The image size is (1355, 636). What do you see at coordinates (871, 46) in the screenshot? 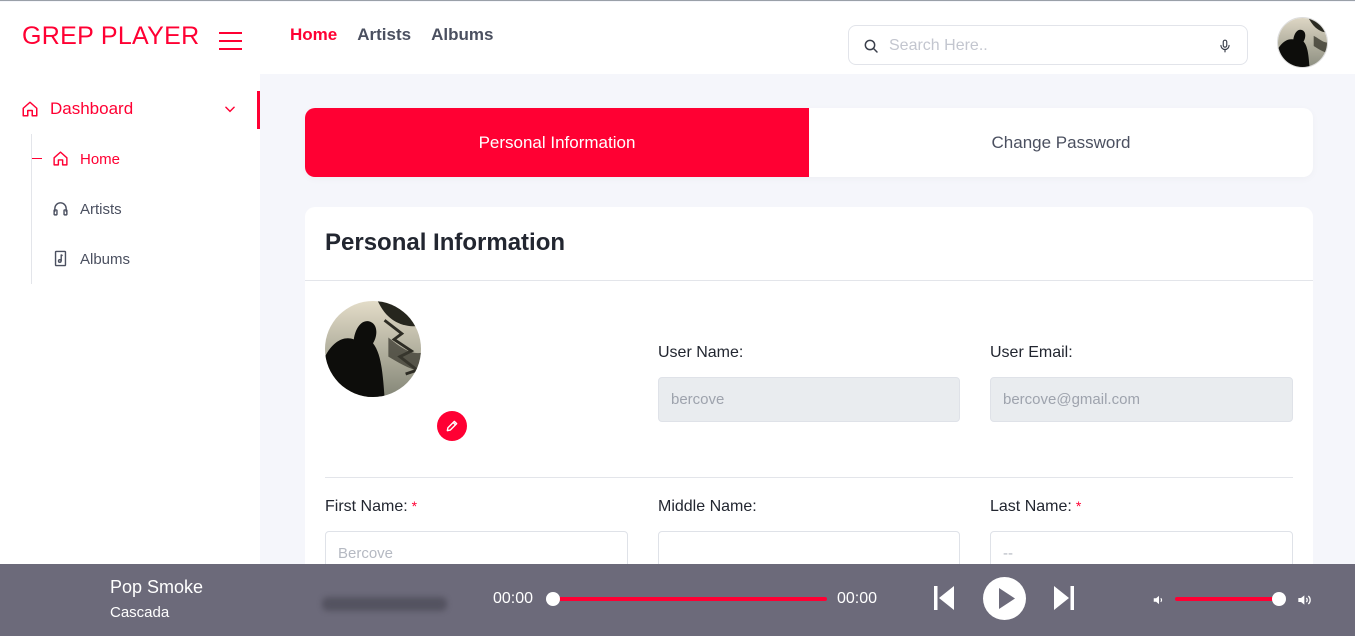
I see `search-icon` at bounding box center [871, 46].